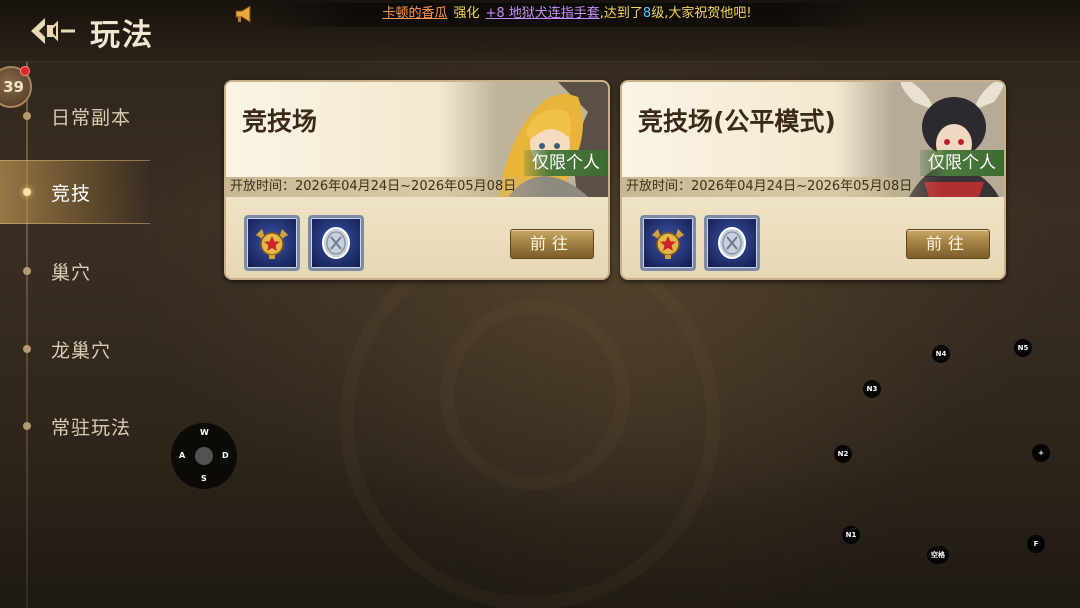 This screenshot has height=608, width=1080. I want to click on sidebar-item-label: 龙巢穴, so click(81, 350).